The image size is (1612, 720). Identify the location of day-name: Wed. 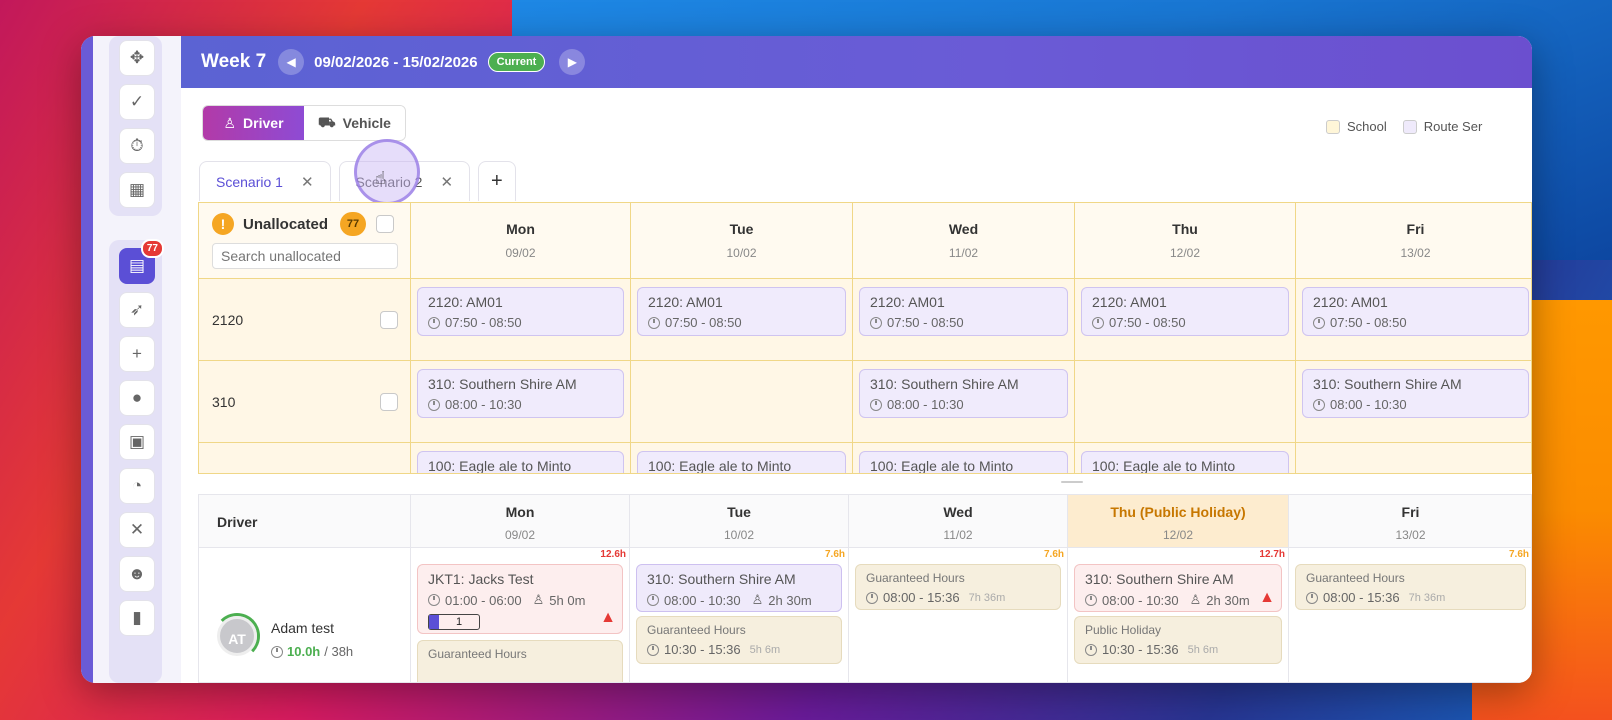
(958, 512).